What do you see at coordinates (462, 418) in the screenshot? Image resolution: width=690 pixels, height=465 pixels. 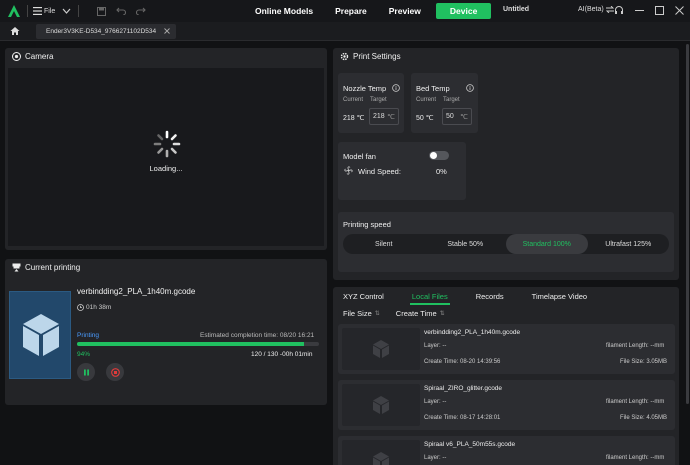 I see `file-create-time: Create Time: 08-17 14:28:01` at bounding box center [462, 418].